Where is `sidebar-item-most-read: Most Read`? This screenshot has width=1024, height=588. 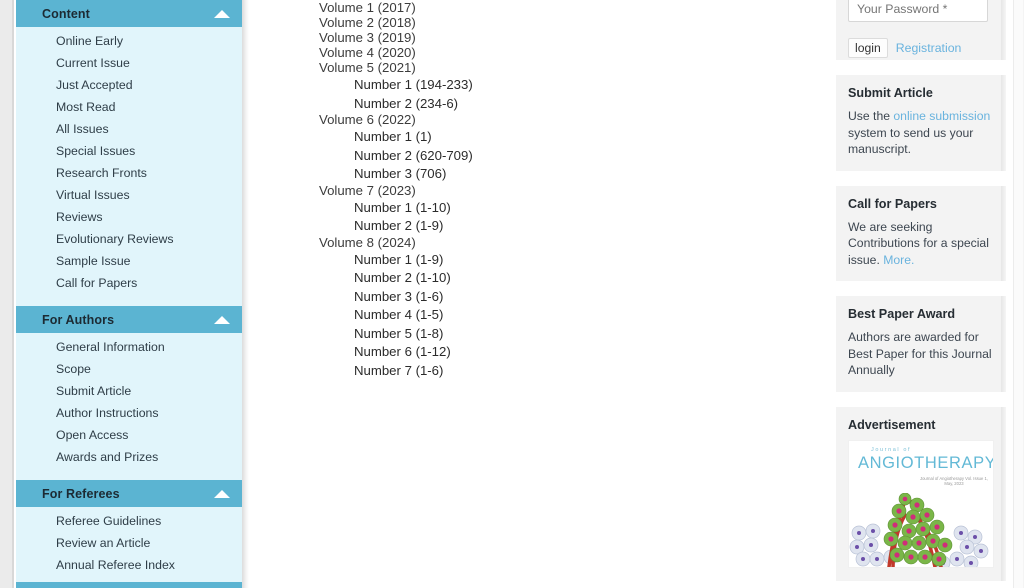
sidebar-item-most-read: Most Read is located at coordinates (129, 107).